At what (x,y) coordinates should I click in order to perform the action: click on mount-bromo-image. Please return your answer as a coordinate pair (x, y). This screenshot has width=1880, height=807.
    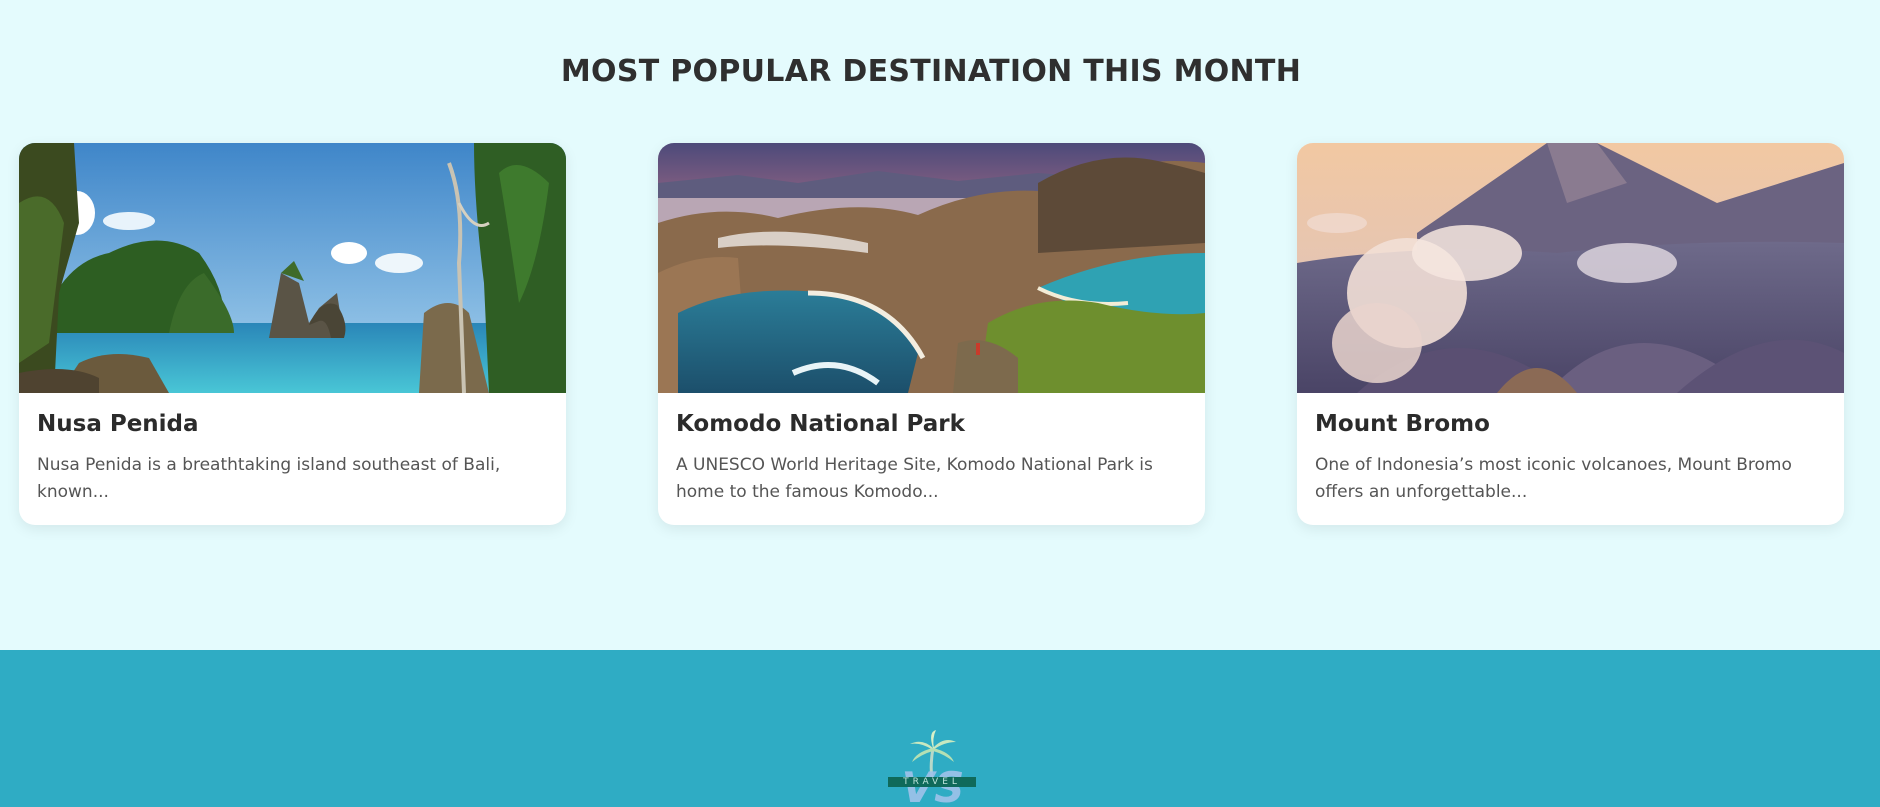
    Looking at the image, I should click on (1570, 268).